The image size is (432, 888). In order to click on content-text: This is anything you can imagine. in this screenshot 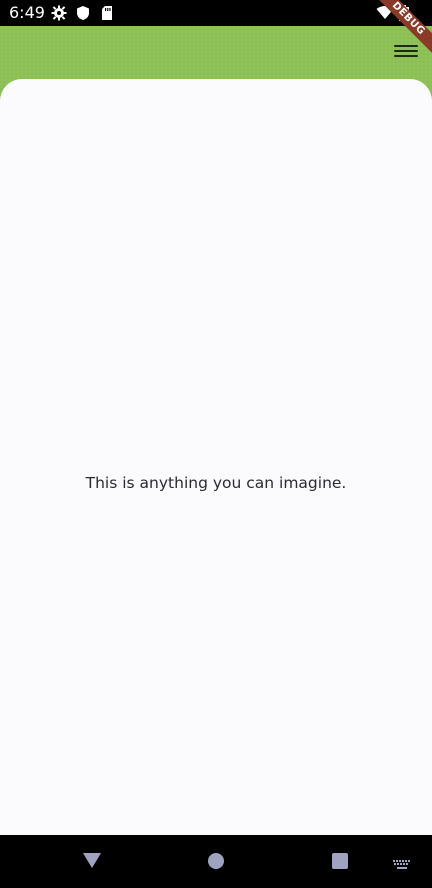, I will do `click(216, 483)`.